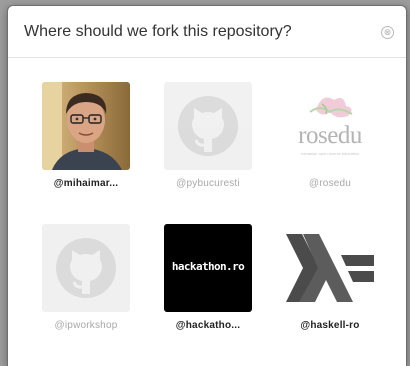  What do you see at coordinates (330, 325) in the screenshot?
I see `fork-target-label: @haskell-ro` at bounding box center [330, 325].